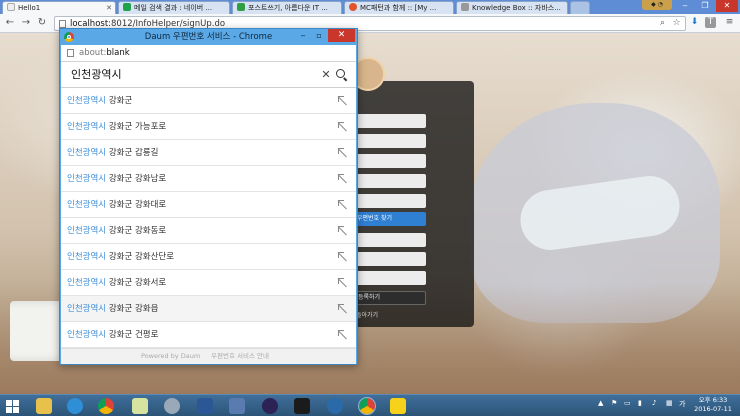 Image resolution: width=740 pixels, height=416 pixels. I want to click on download-icon: ⬇, so click(694, 22).